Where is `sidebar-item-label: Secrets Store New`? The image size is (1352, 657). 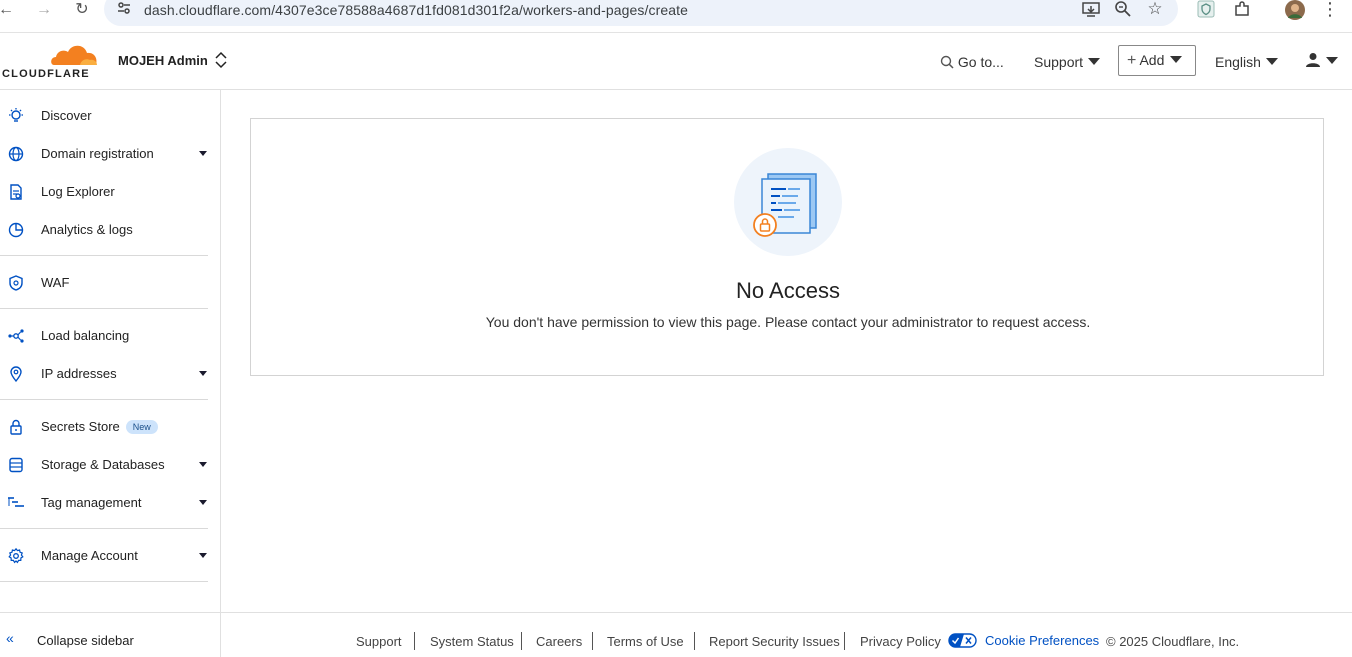
sidebar-item-label: Secrets Store New is located at coordinates (99, 426).